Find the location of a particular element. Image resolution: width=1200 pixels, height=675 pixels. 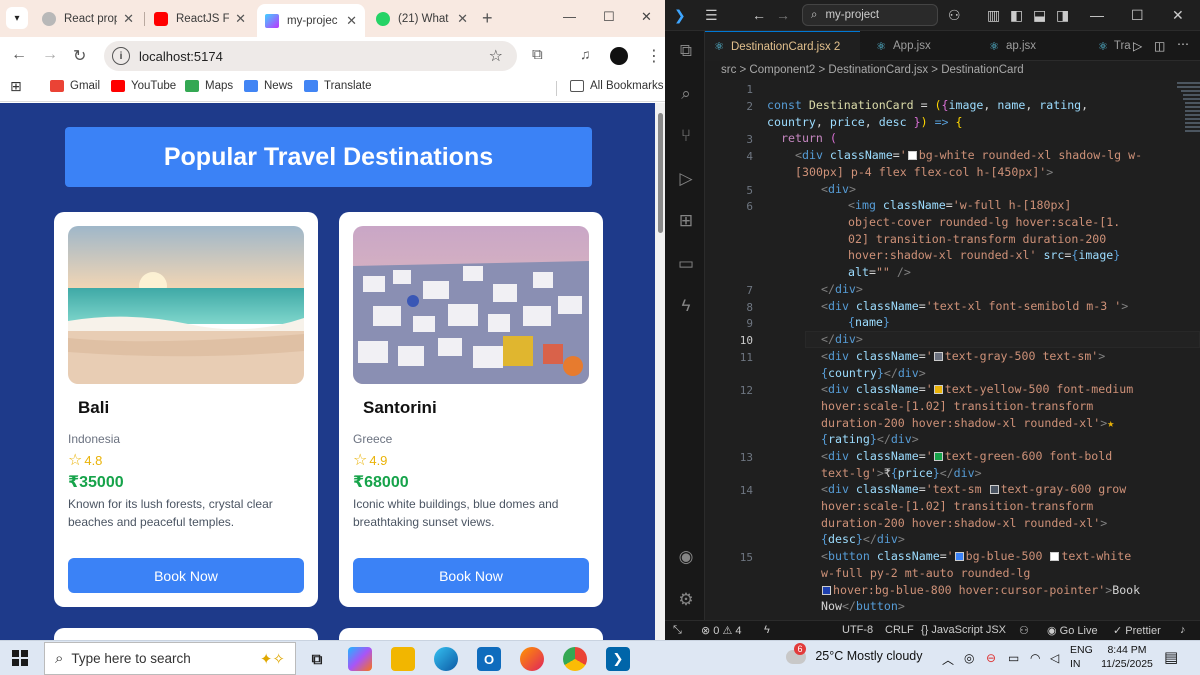

editor-tab-active: ⚛ DestinationCard.jsx 2 is located at coordinates (782, 46).